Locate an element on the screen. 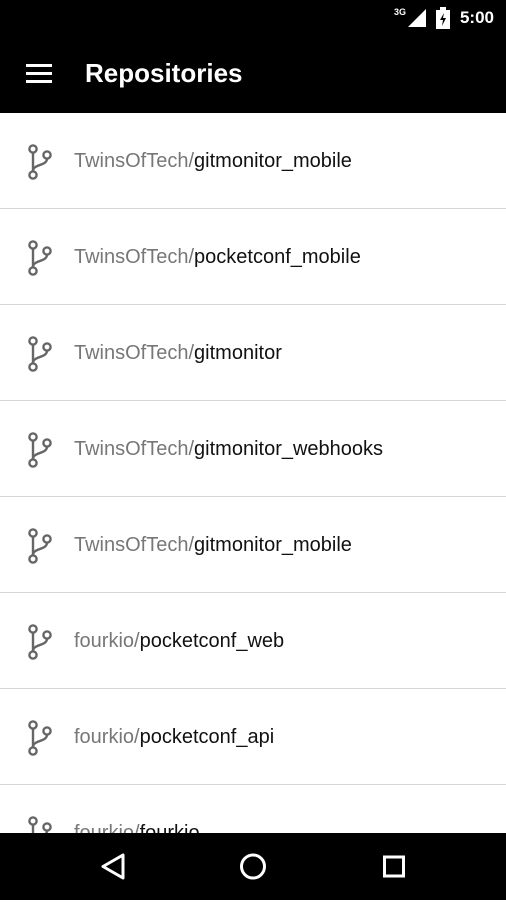 This screenshot has height=905, width=506. repo-name: pocketconf_mobile is located at coordinates (277, 257).